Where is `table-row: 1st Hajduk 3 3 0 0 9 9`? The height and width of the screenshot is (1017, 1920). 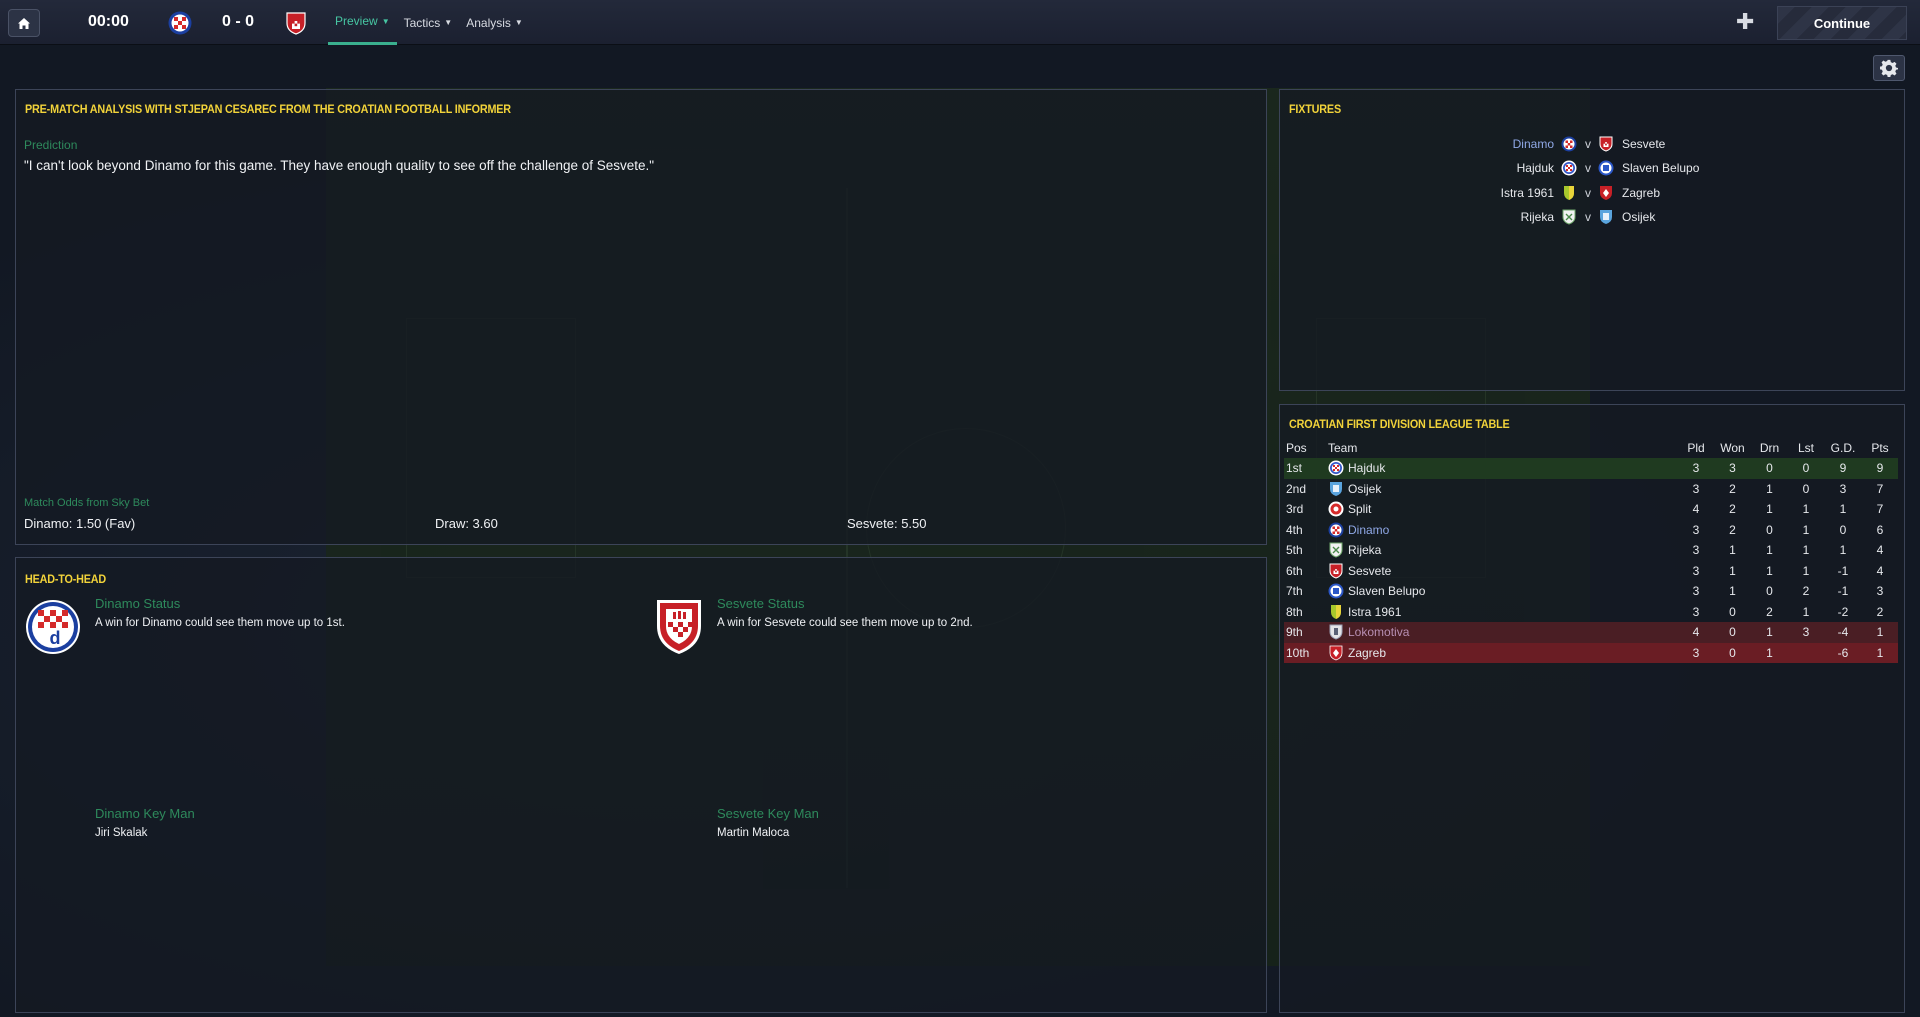
table-row: 1st Hajduk 3 3 0 0 9 9 is located at coordinates (1591, 468).